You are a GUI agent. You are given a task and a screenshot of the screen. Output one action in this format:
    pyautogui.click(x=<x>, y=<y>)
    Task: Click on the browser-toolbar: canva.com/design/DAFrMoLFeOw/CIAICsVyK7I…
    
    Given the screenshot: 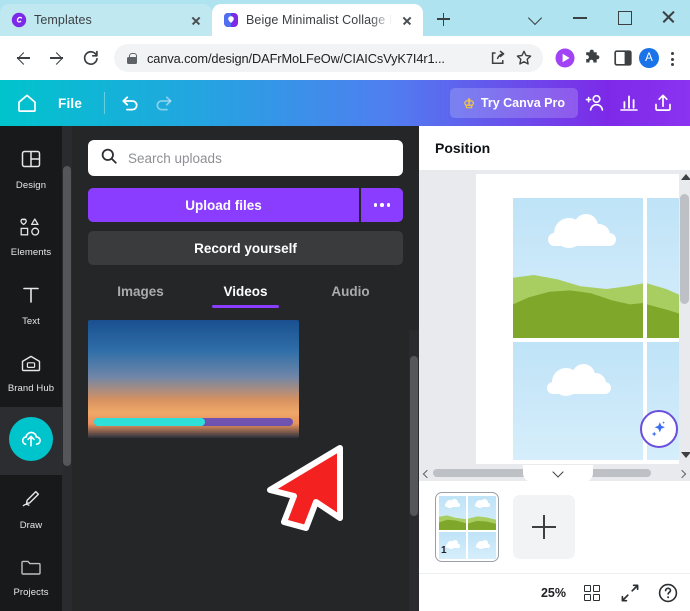 What is the action you would take?
    pyautogui.click(x=345, y=58)
    